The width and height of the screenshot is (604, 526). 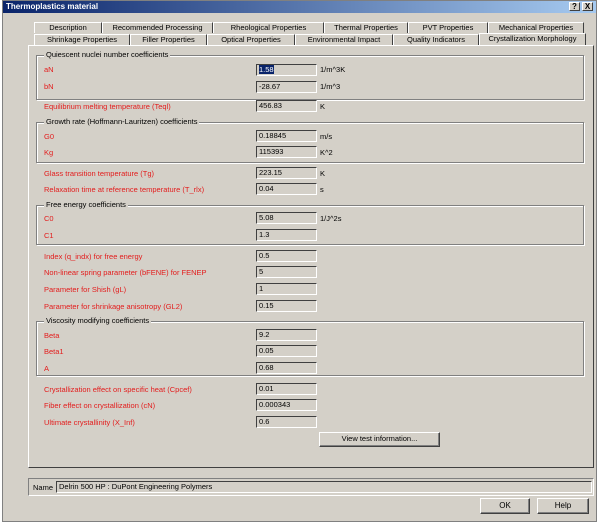 I want to click on ok-button: OK, so click(x=505, y=506).